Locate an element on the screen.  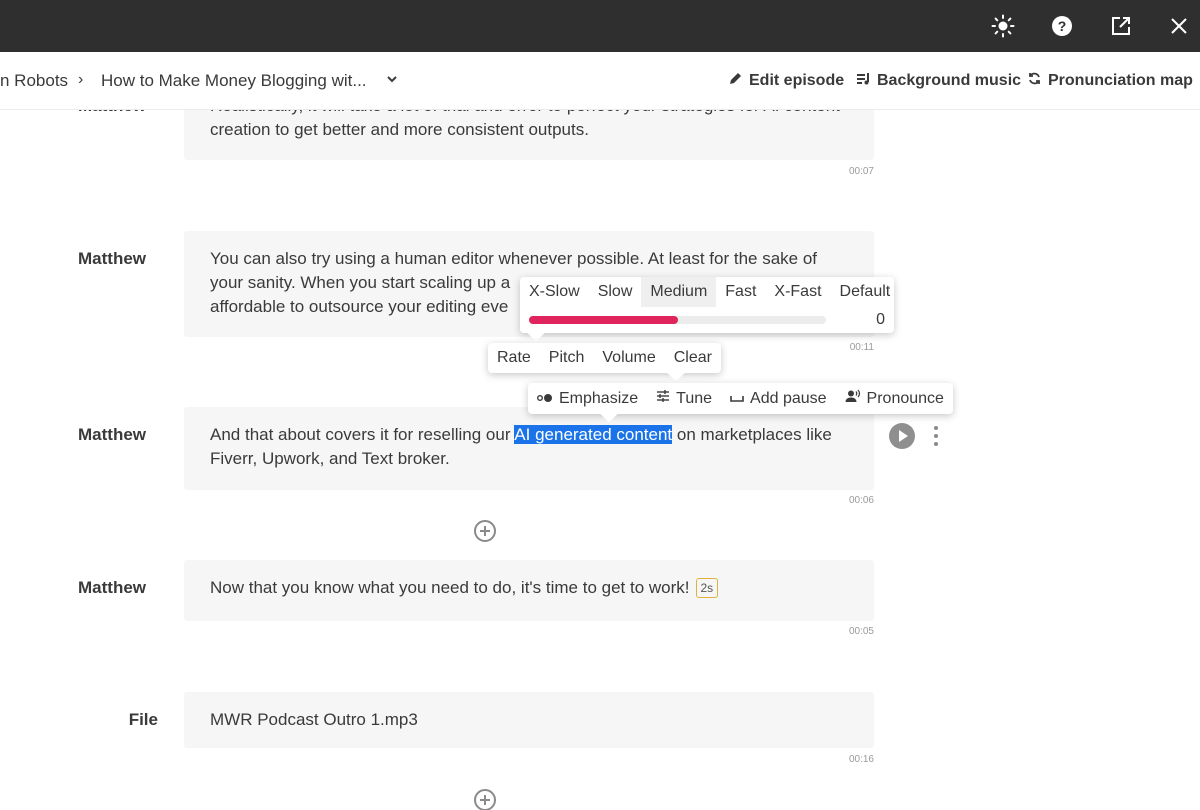
background-music-button: Background music is located at coordinates (938, 81).